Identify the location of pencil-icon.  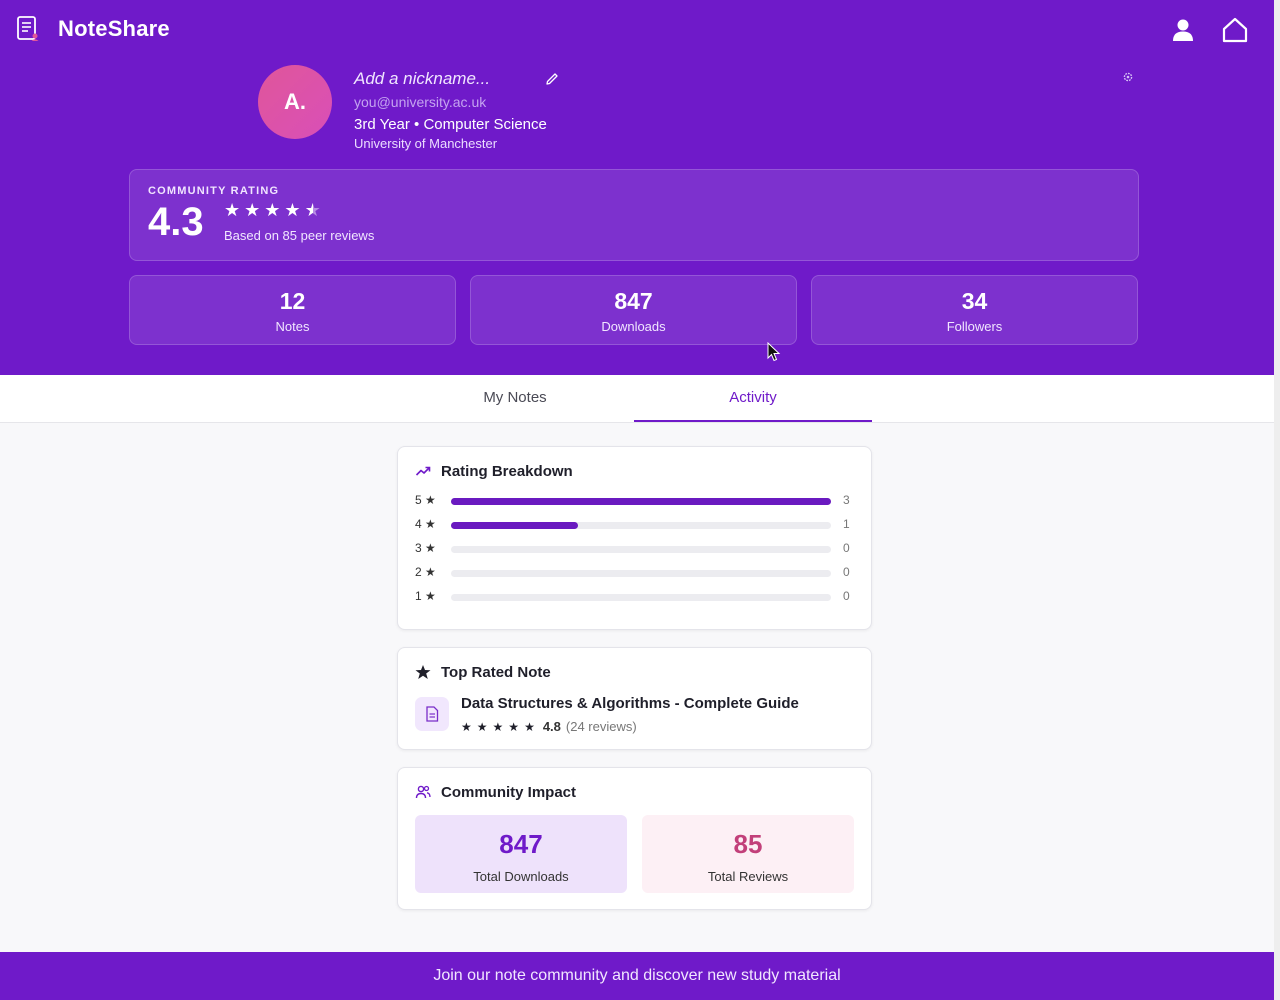
(552, 79).